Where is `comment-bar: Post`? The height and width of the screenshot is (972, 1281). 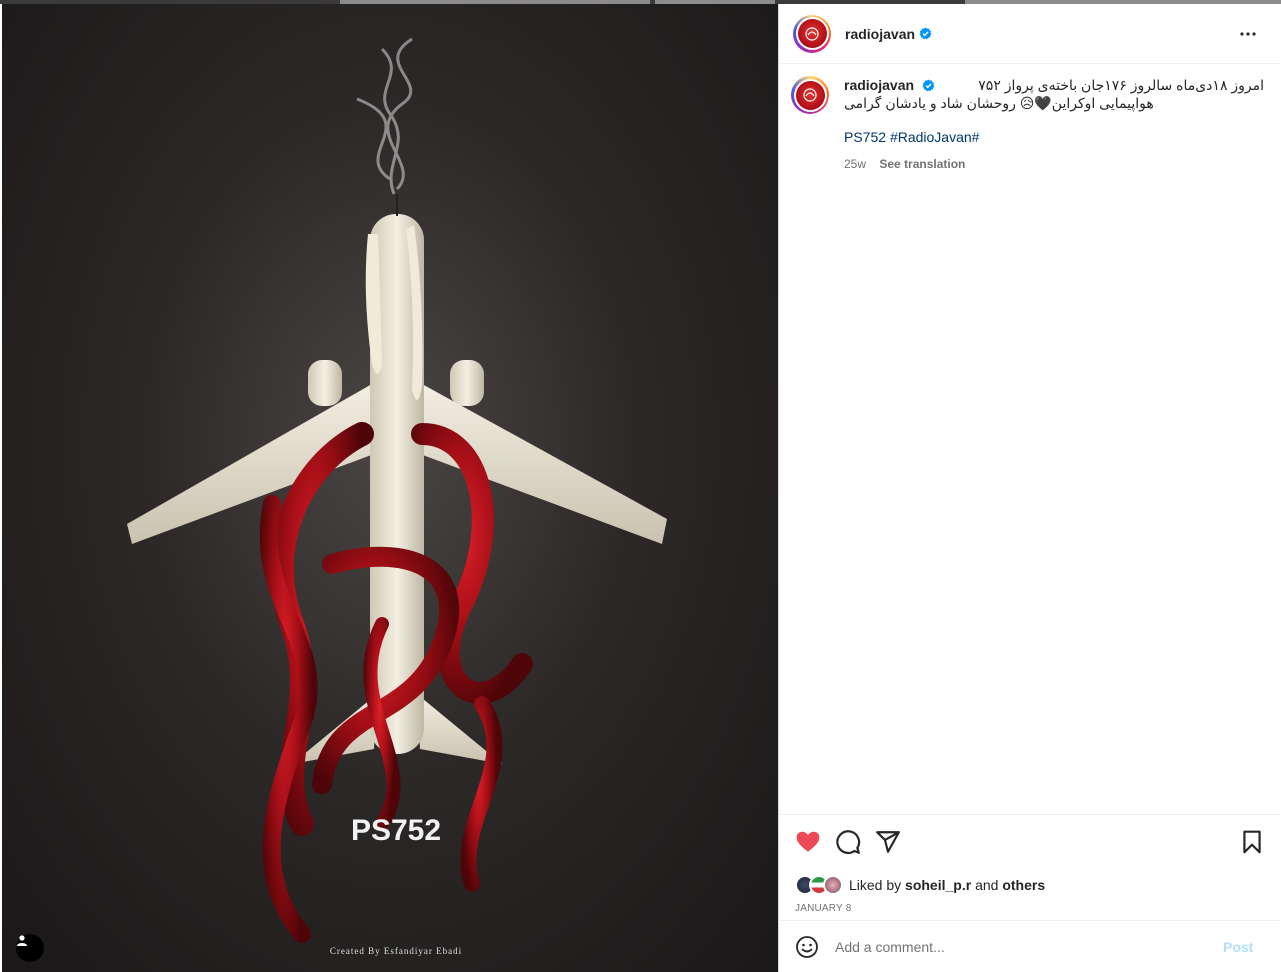
comment-bar: Post is located at coordinates (1029, 946).